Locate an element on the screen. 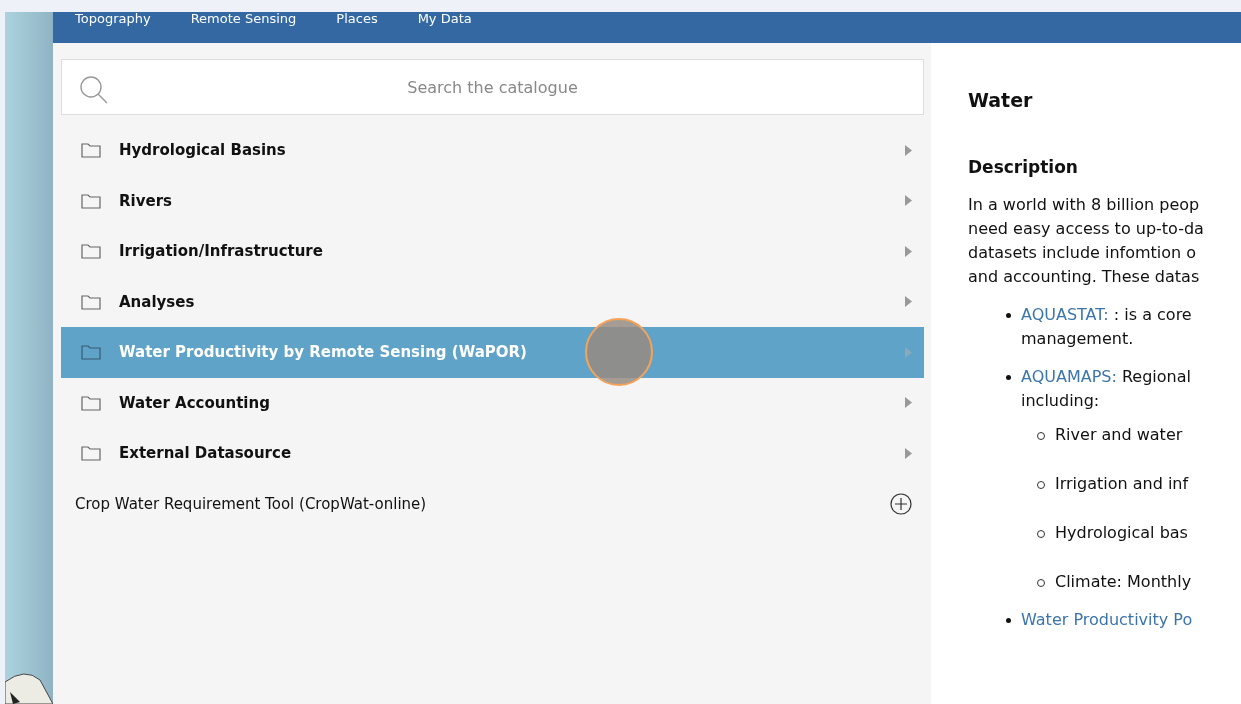  add-icon is located at coordinates (901, 503).